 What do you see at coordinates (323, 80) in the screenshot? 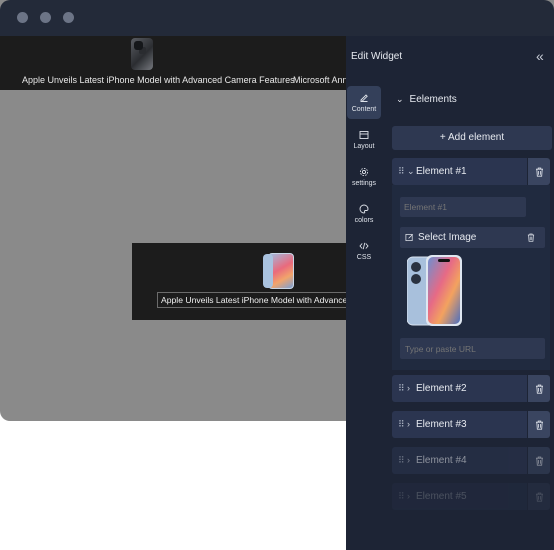
I see `ticker-title: Microsoft Anno` at bounding box center [323, 80].